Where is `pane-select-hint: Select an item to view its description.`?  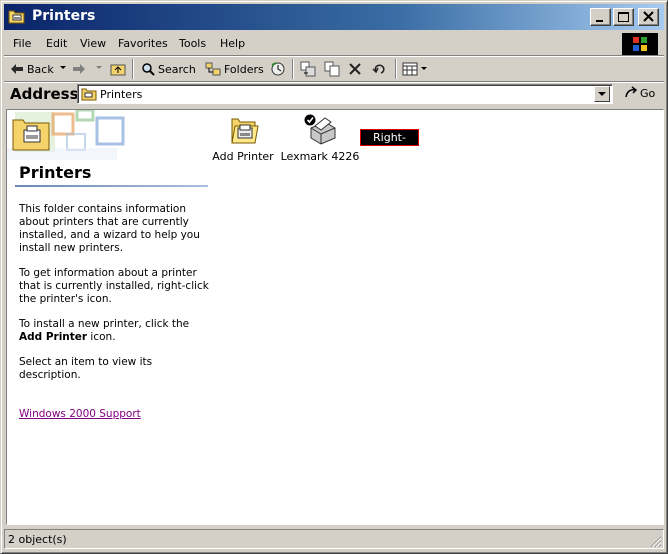 pane-select-hint: Select an item to view its description. is located at coordinates (86, 368).